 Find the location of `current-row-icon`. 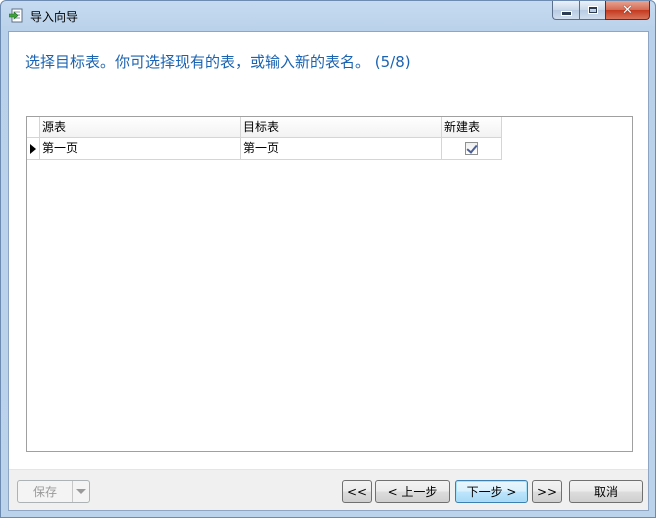

current-row-icon is located at coordinates (33, 149).